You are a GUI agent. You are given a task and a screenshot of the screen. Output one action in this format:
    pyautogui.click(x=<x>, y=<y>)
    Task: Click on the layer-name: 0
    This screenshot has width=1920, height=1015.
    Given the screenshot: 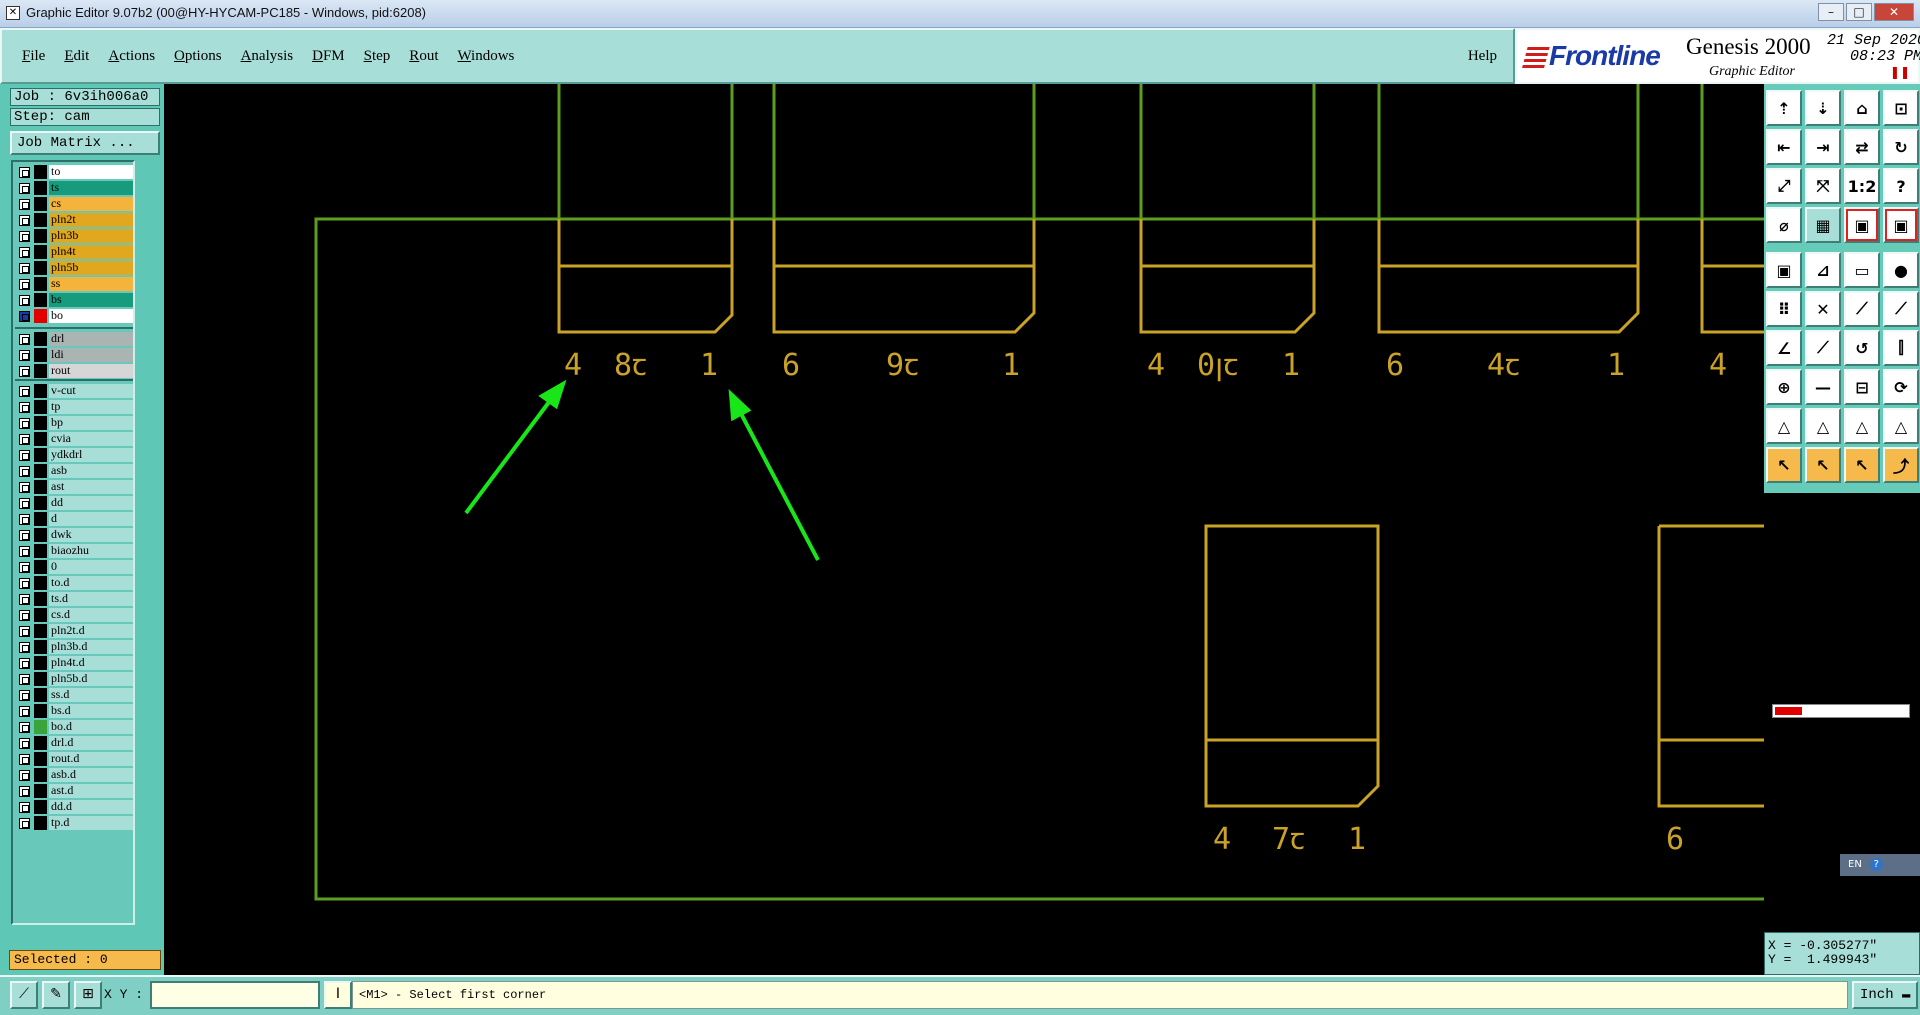 What is the action you would take?
    pyautogui.click(x=91, y=567)
    